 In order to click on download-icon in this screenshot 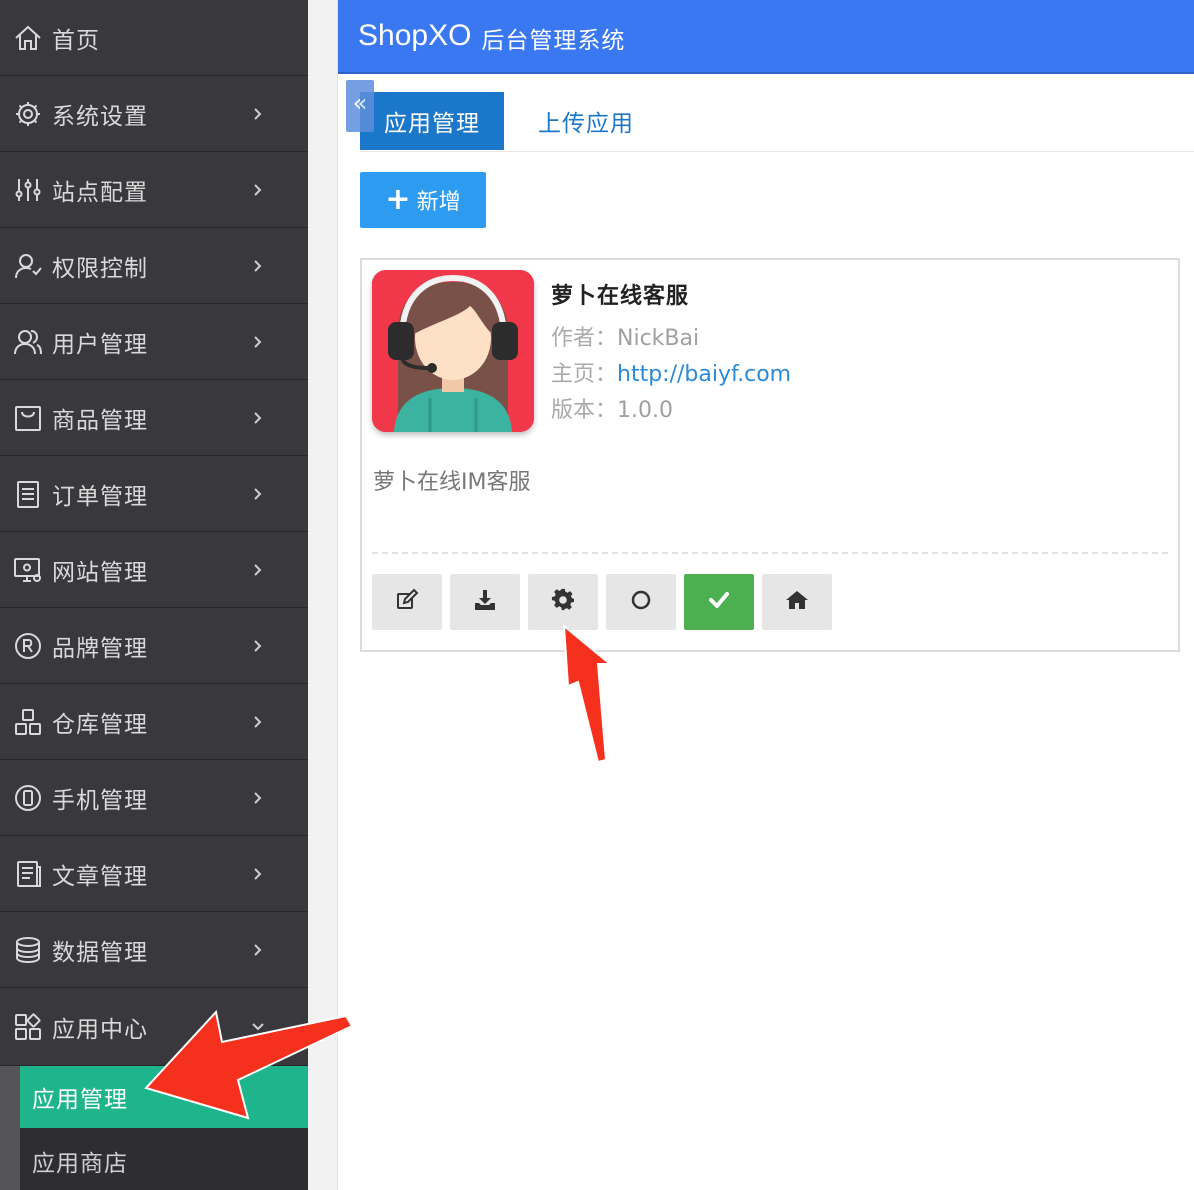, I will do `click(485, 602)`.